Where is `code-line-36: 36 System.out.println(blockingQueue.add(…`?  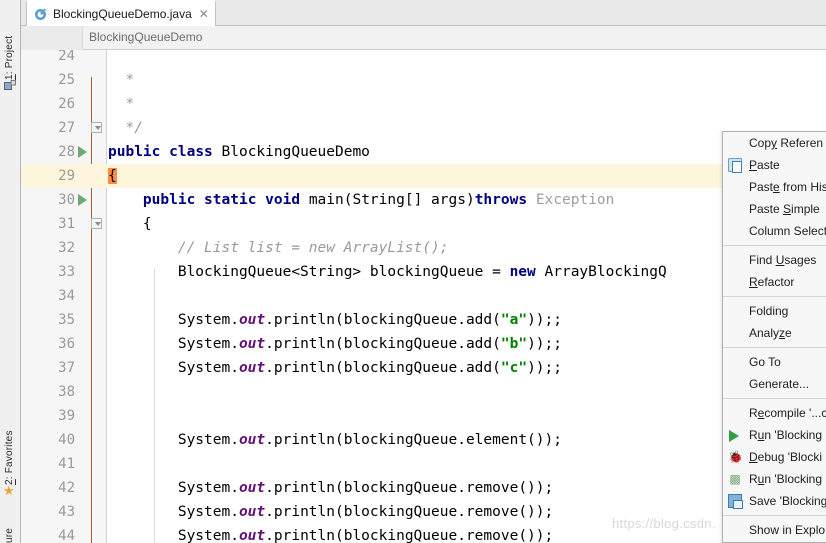
code-line-36: 36 System.out.println(blockingQueue.add(… is located at coordinates (423, 344).